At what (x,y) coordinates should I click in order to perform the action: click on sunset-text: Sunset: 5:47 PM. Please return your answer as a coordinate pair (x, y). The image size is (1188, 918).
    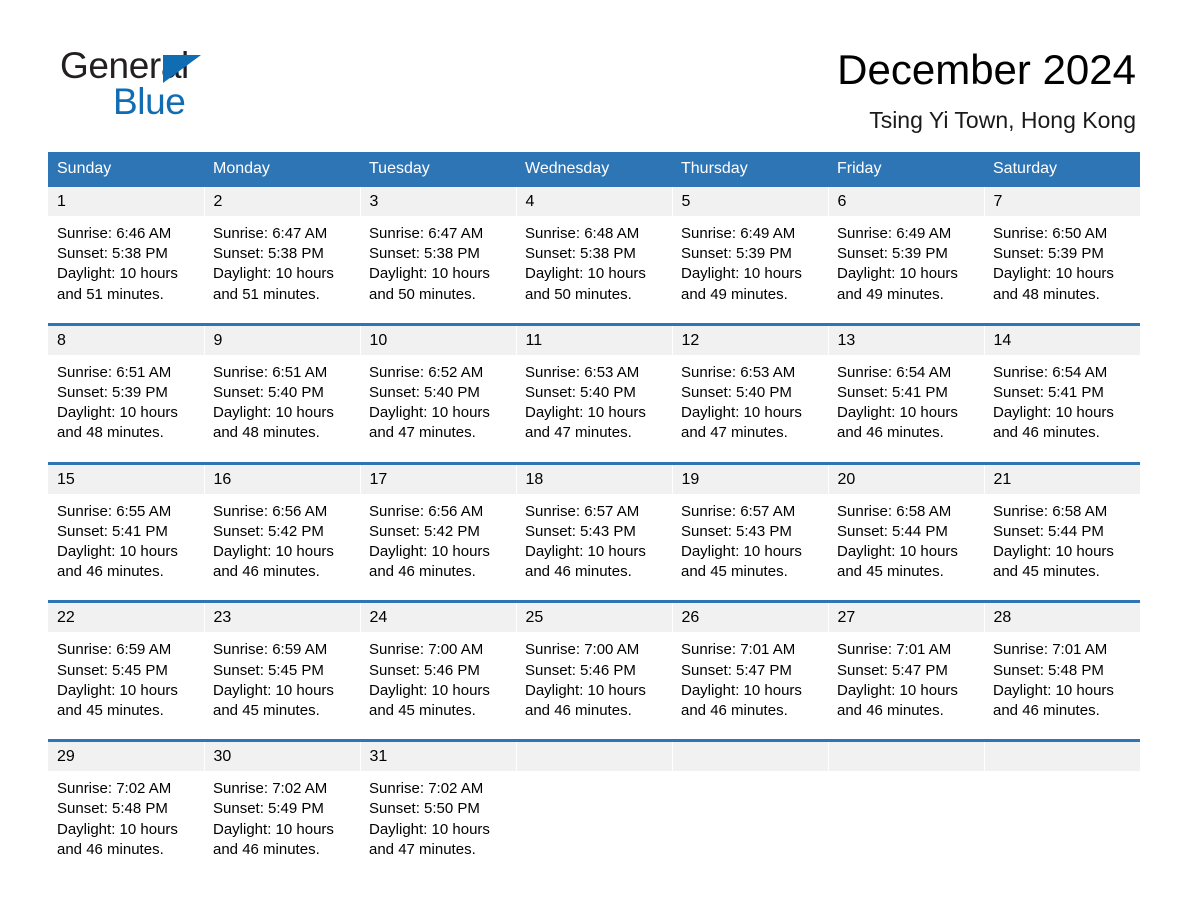
    Looking at the image, I should click on (892, 670).